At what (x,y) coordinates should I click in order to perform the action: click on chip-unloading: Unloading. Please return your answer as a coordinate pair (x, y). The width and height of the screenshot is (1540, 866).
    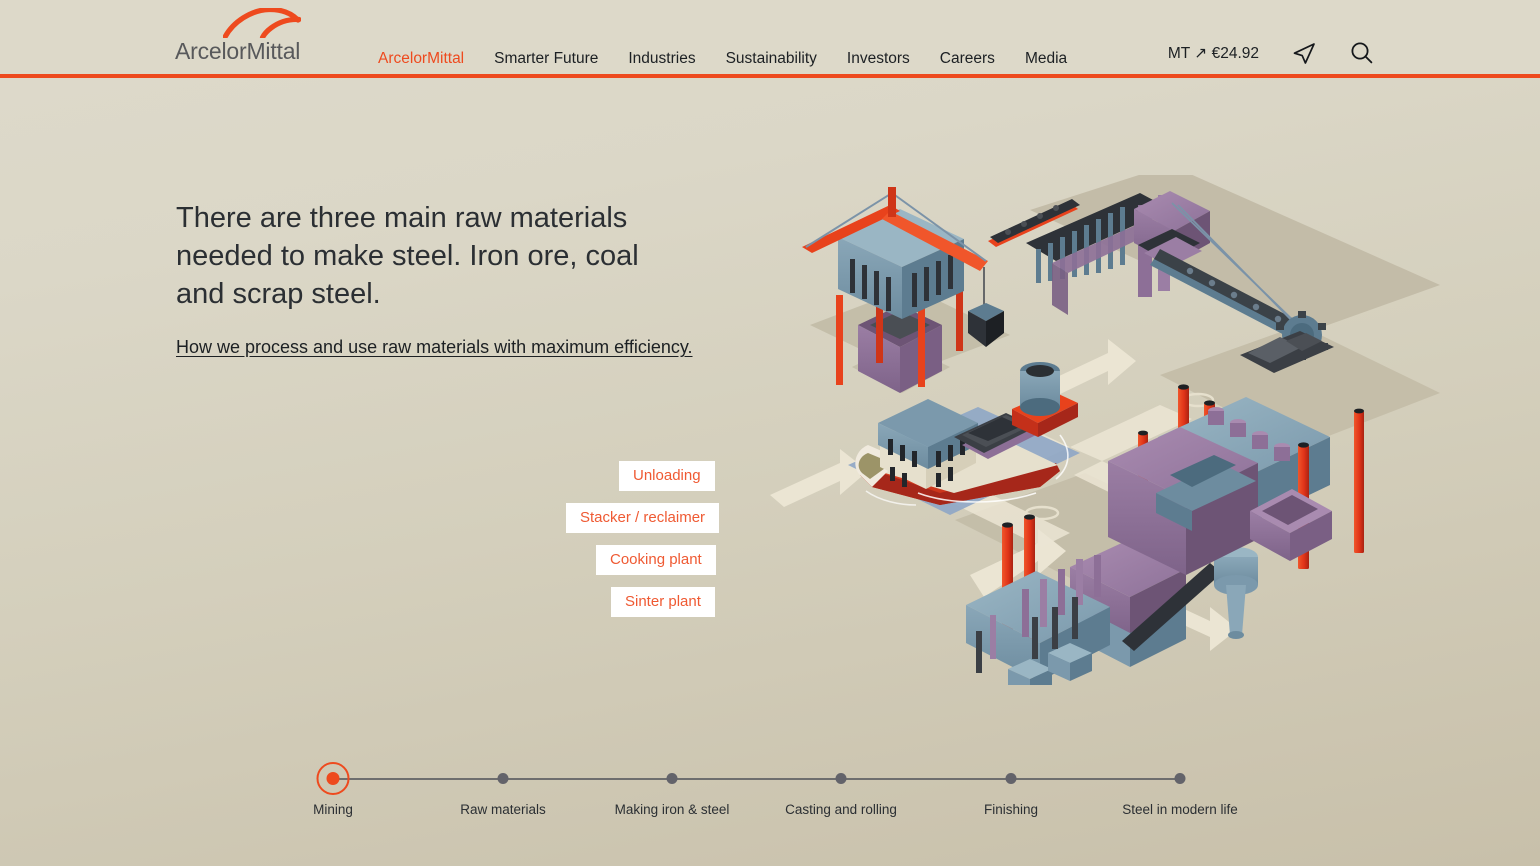
    Looking at the image, I should click on (667, 476).